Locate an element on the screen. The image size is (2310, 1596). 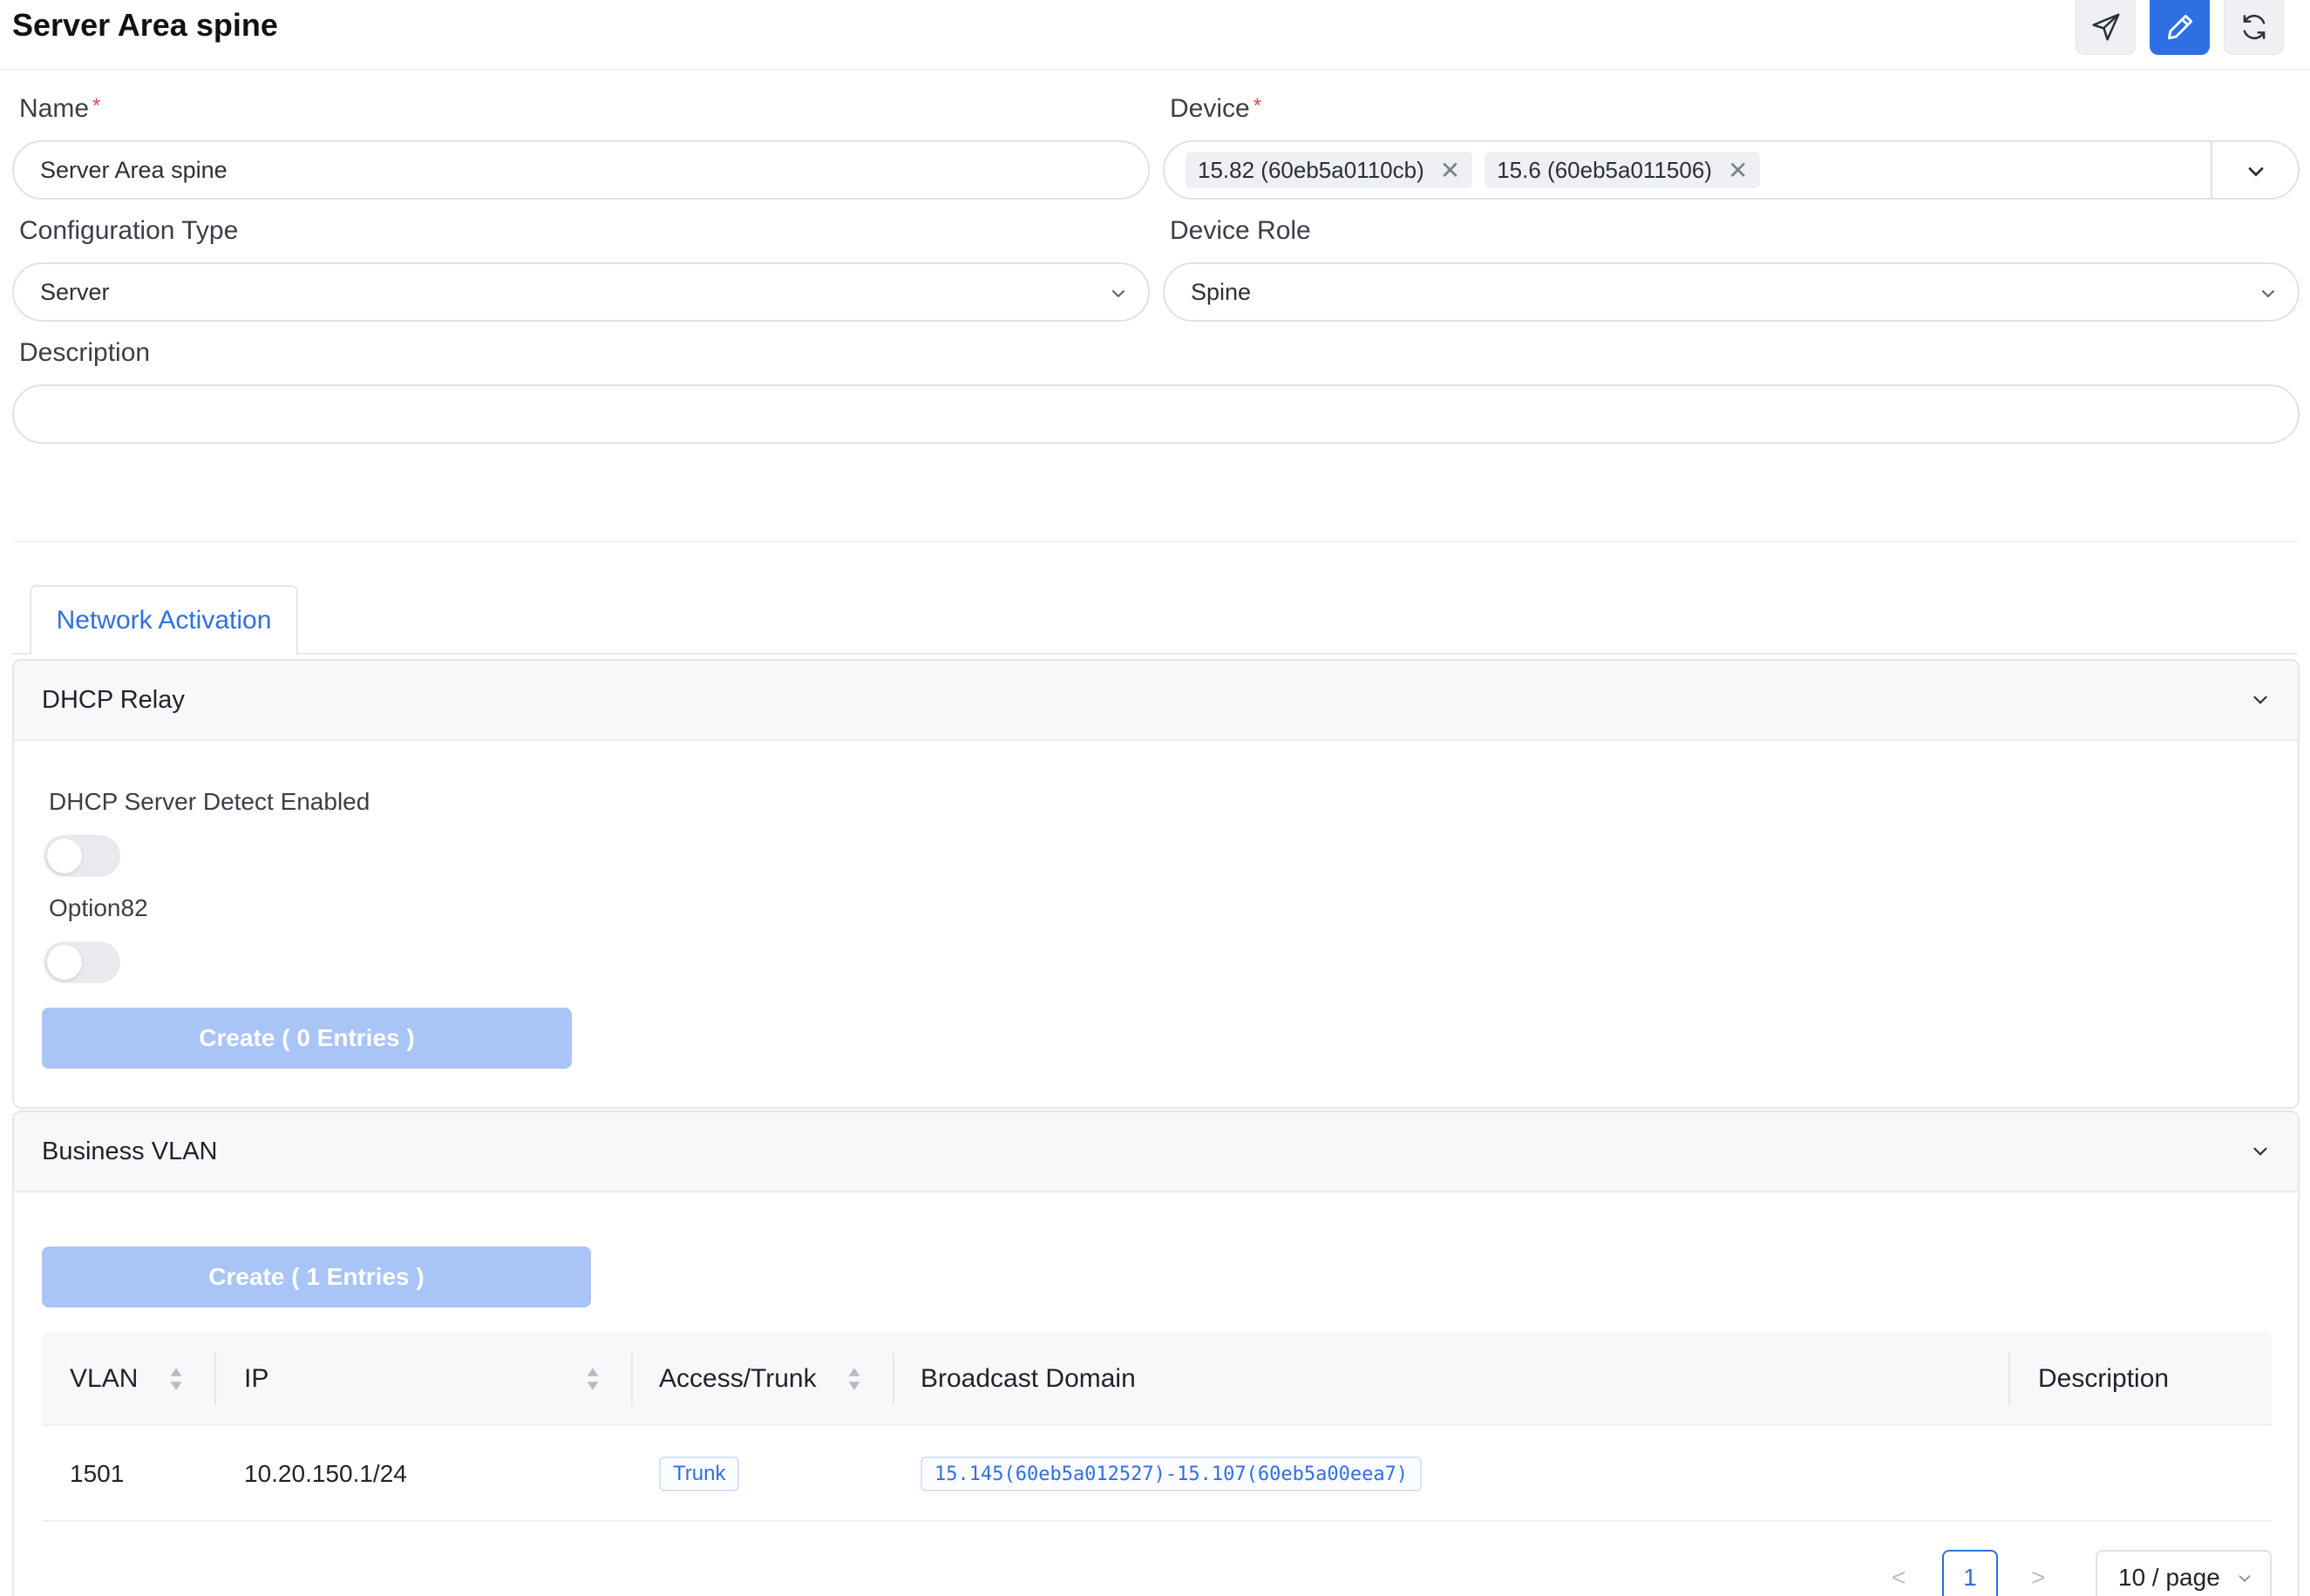
page-size-select: 10 / page is located at coordinates (2184, 1573).